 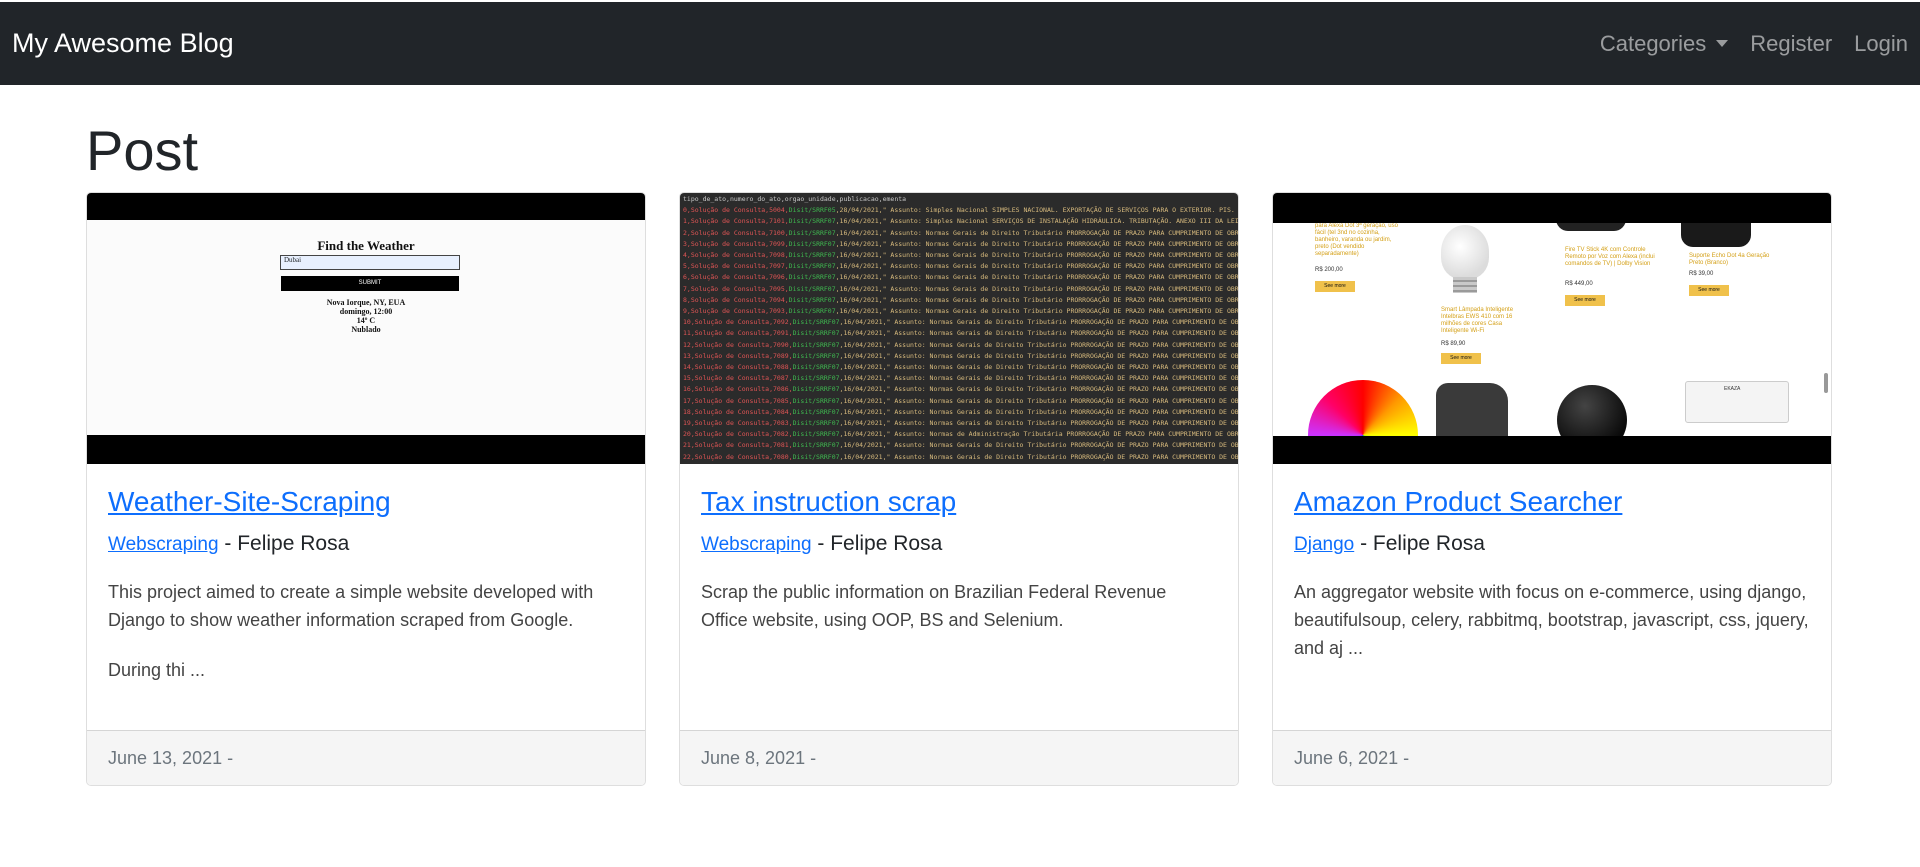 I want to click on terminal-cell: 0,Solução de Consulta,5004,, so click(x=736, y=210).